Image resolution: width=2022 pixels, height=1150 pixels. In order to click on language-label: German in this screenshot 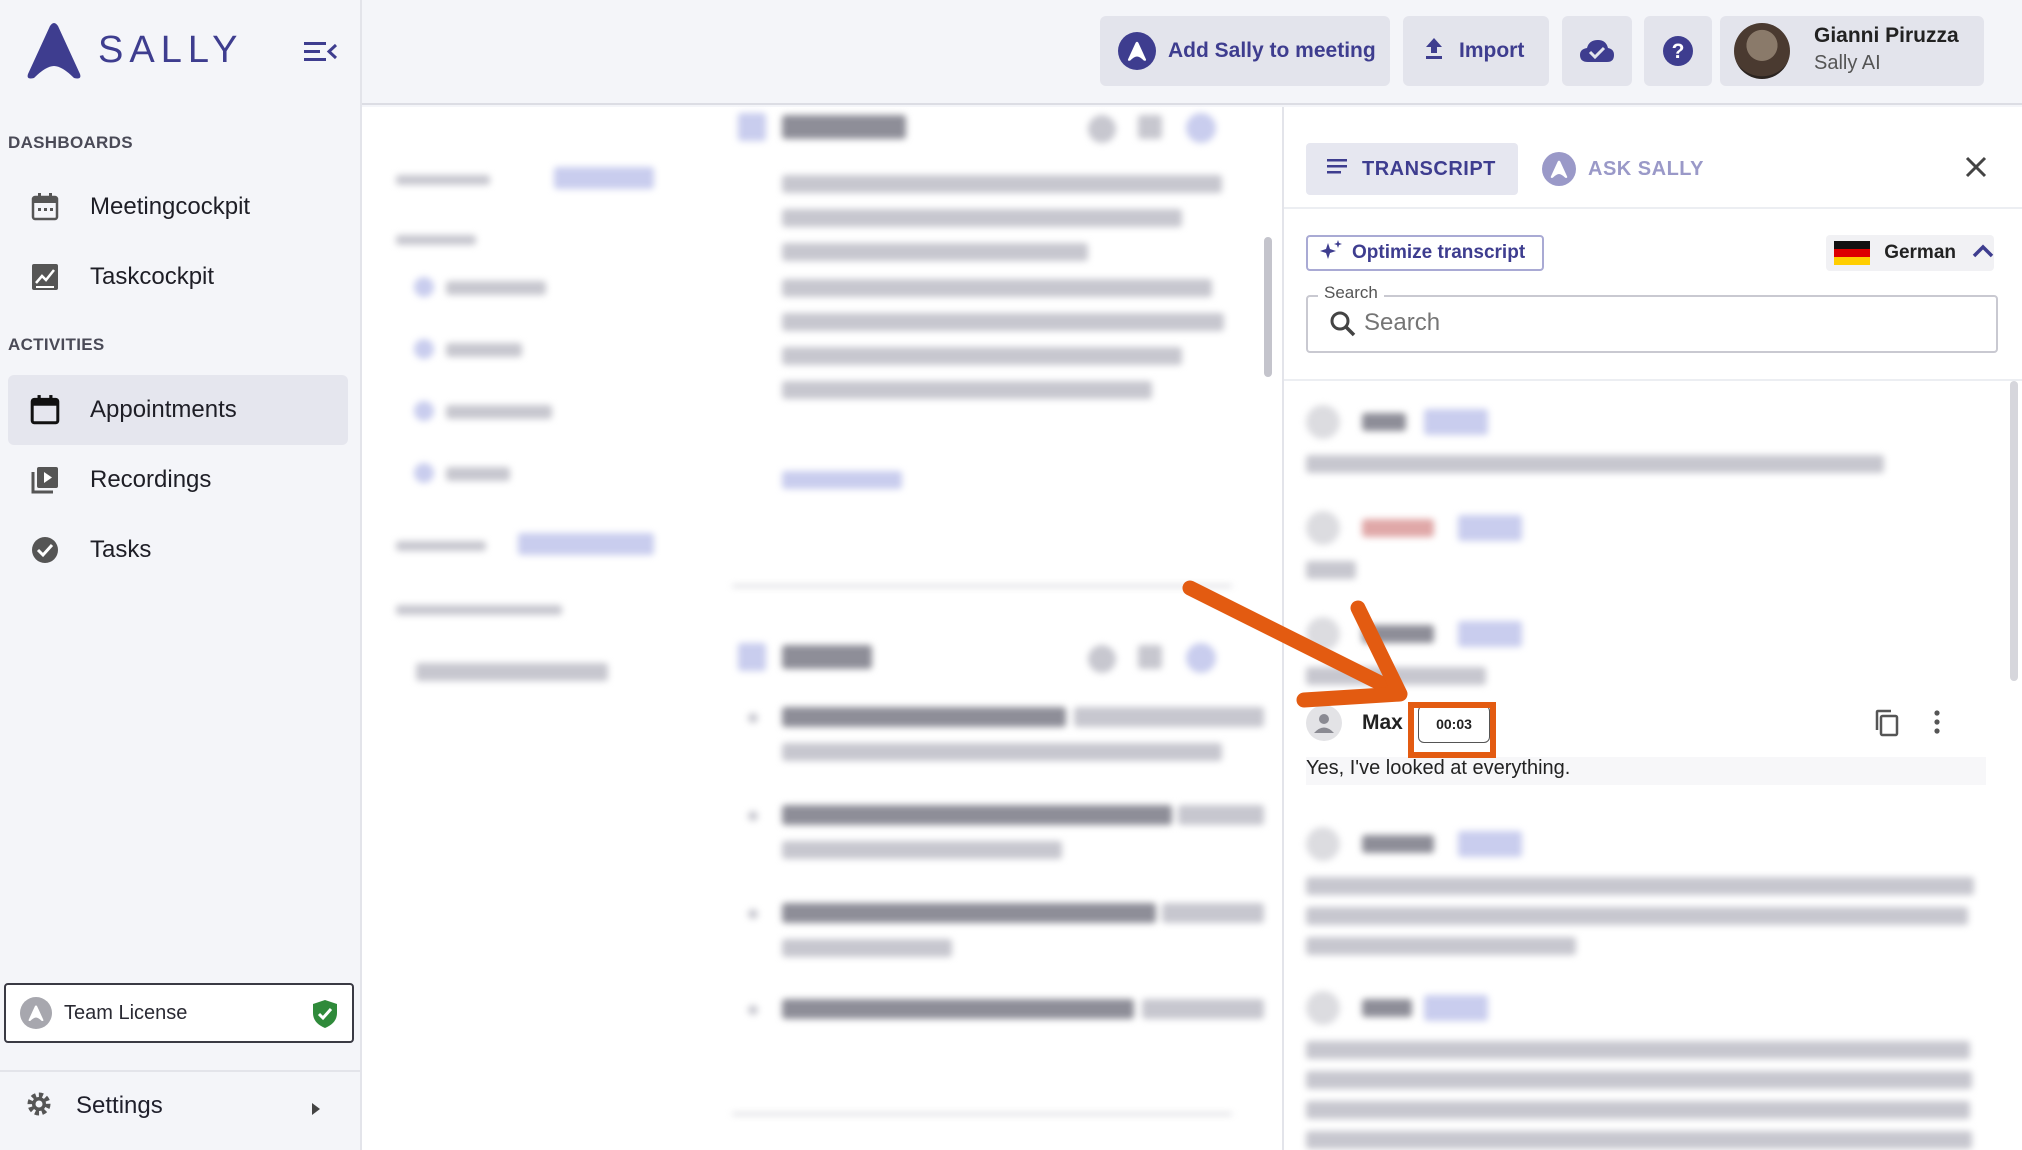, I will do `click(1920, 252)`.